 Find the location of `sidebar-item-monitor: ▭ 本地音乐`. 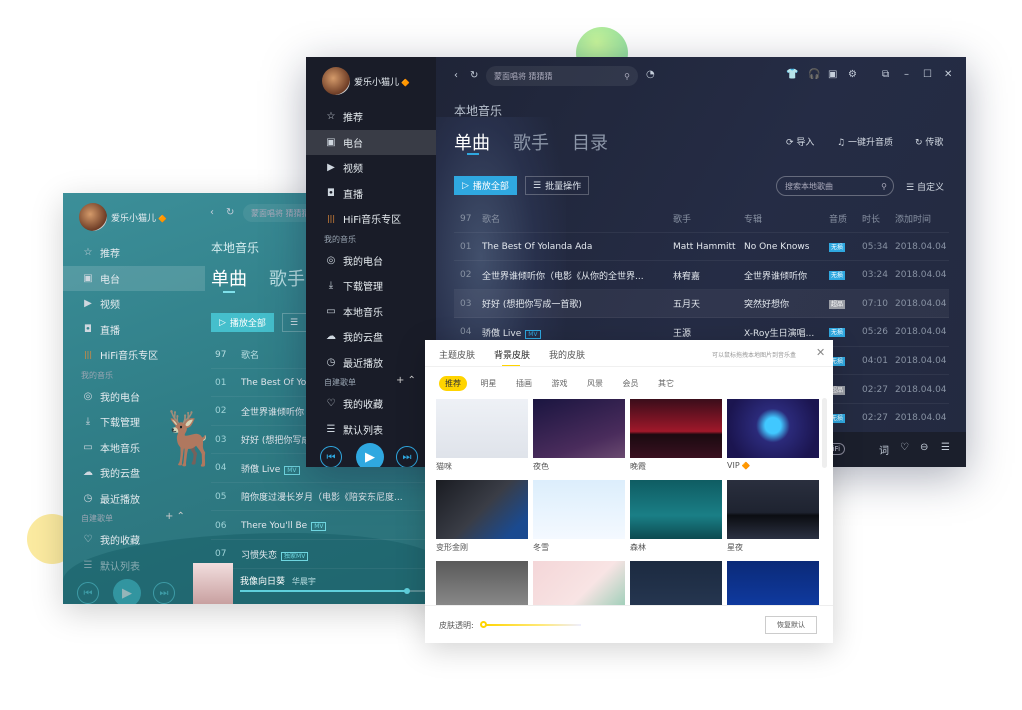

sidebar-item-monitor: ▭ 本地音乐 is located at coordinates (371, 311).